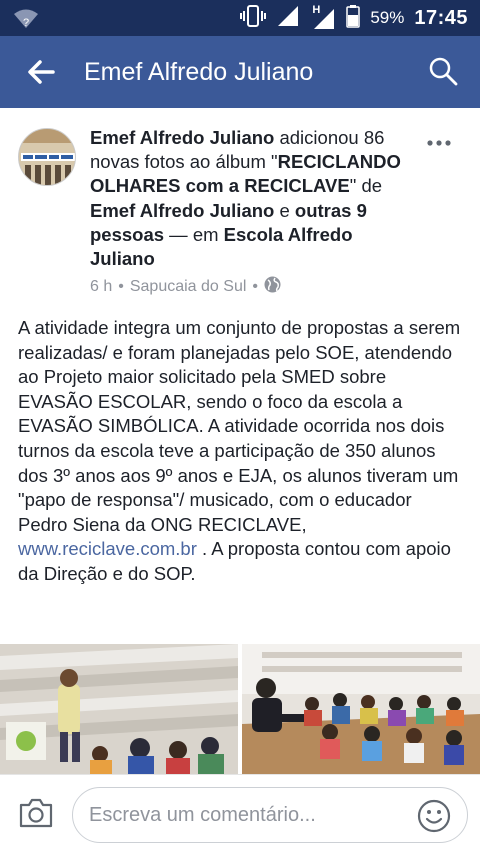 The image size is (480, 854). What do you see at coordinates (288, 18) in the screenshot?
I see `signal-icon` at bounding box center [288, 18].